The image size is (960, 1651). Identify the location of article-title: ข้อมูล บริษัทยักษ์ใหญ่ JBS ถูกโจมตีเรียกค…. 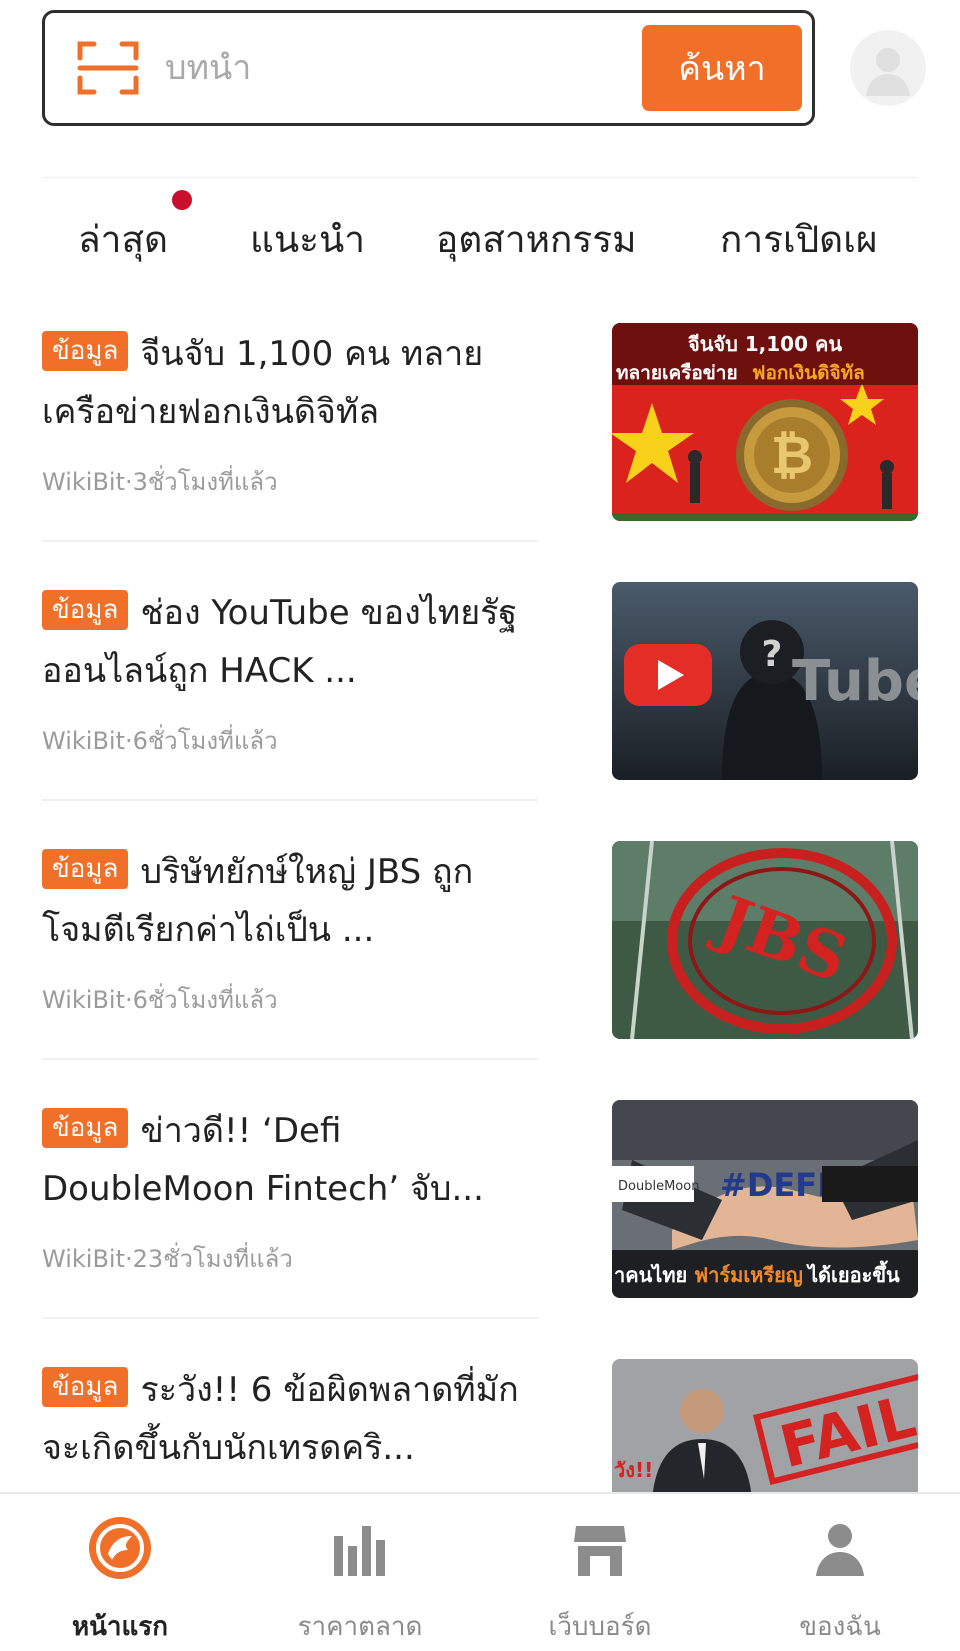
(292, 901).